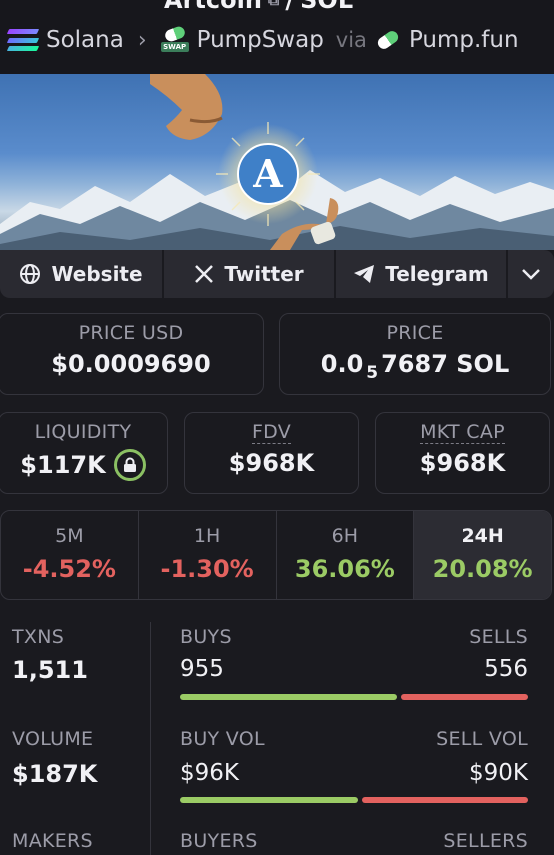  Describe the element at coordinates (202, 669) in the screenshot. I see `buys-value: 955` at that location.